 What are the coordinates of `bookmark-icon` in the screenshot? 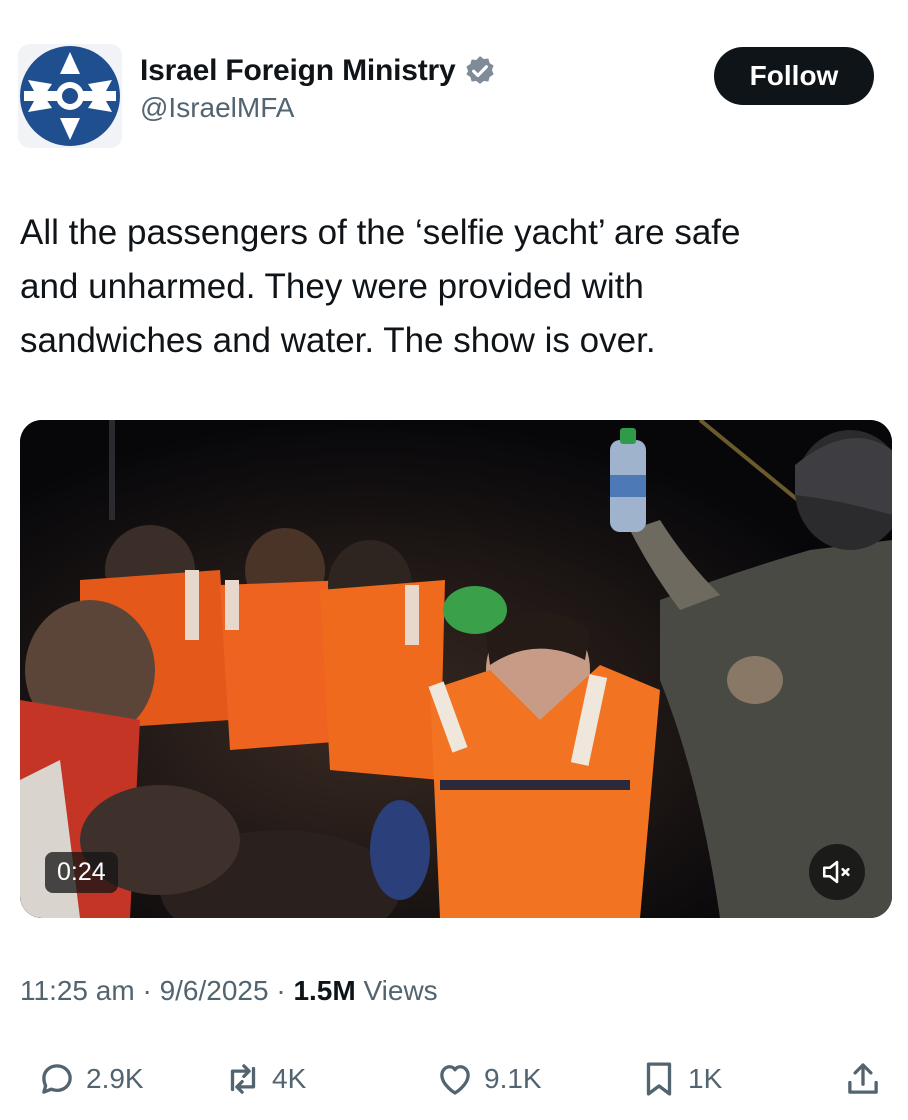 It's located at (659, 1079).